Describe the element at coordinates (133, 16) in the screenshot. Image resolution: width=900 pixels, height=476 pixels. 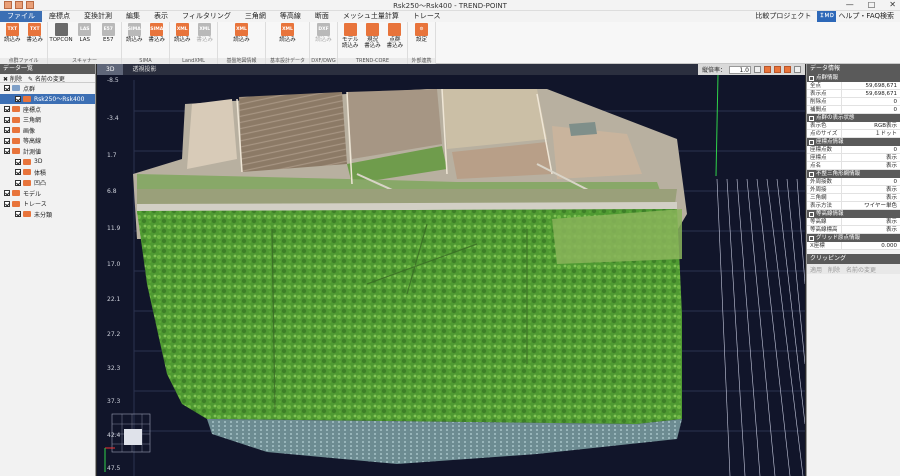
I see `menu-edit: 編集` at that location.